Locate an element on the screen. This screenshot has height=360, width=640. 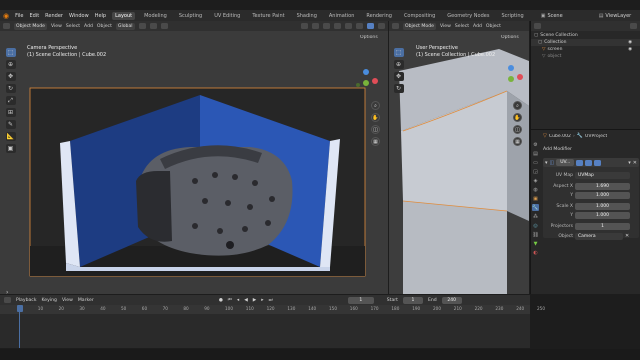
scale-x-field: 1.000 is located at coordinates (602, 206).